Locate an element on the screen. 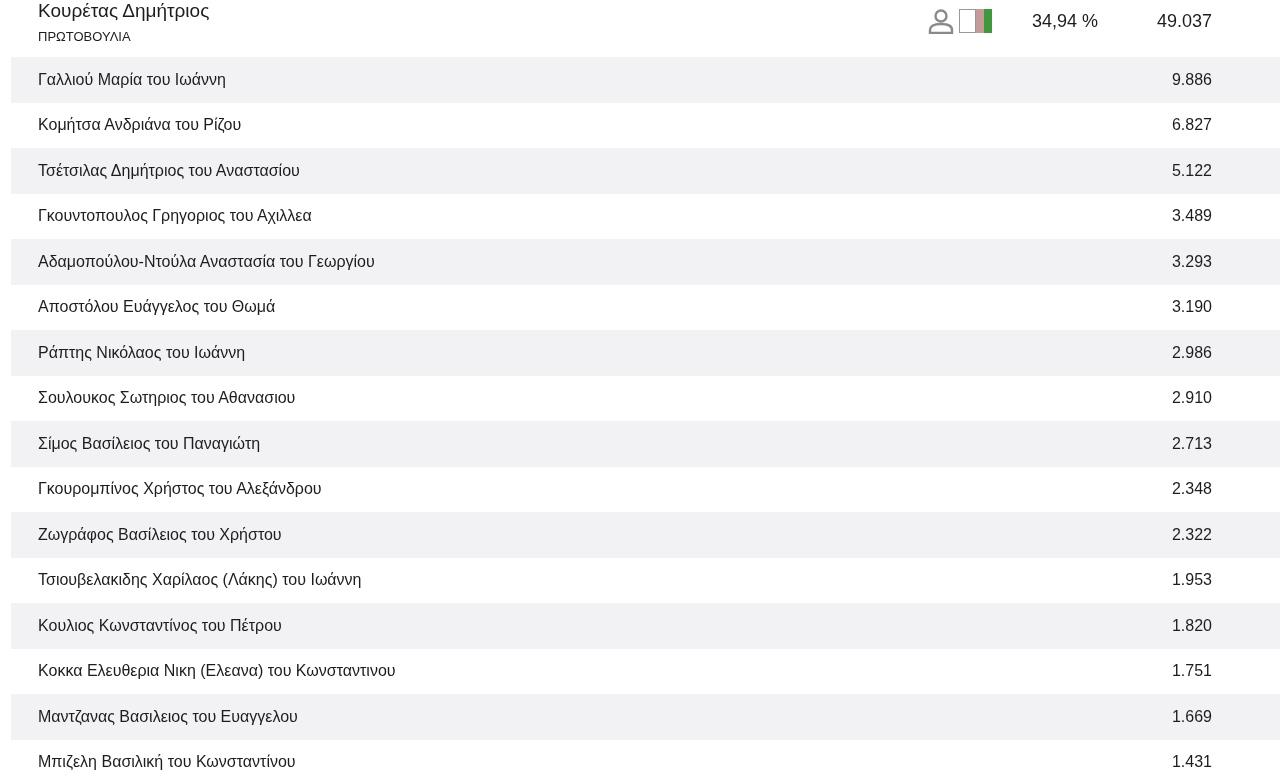 Image resolution: width=1280 pixels, height=784 pixels. candidate-name: Αδαμοπούλου-Ντούλα Αναστασία του Γεωργίου is located at coordinates (206, 261).